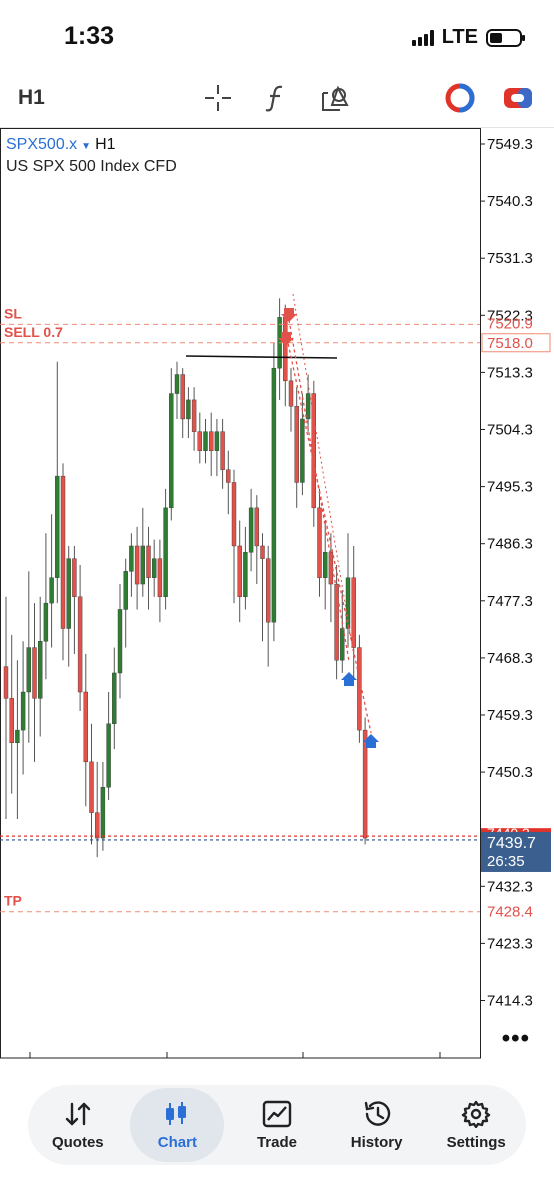 The image size is (554, 1200). I want to click on more-options-icon: •••, so click(516, 1039).